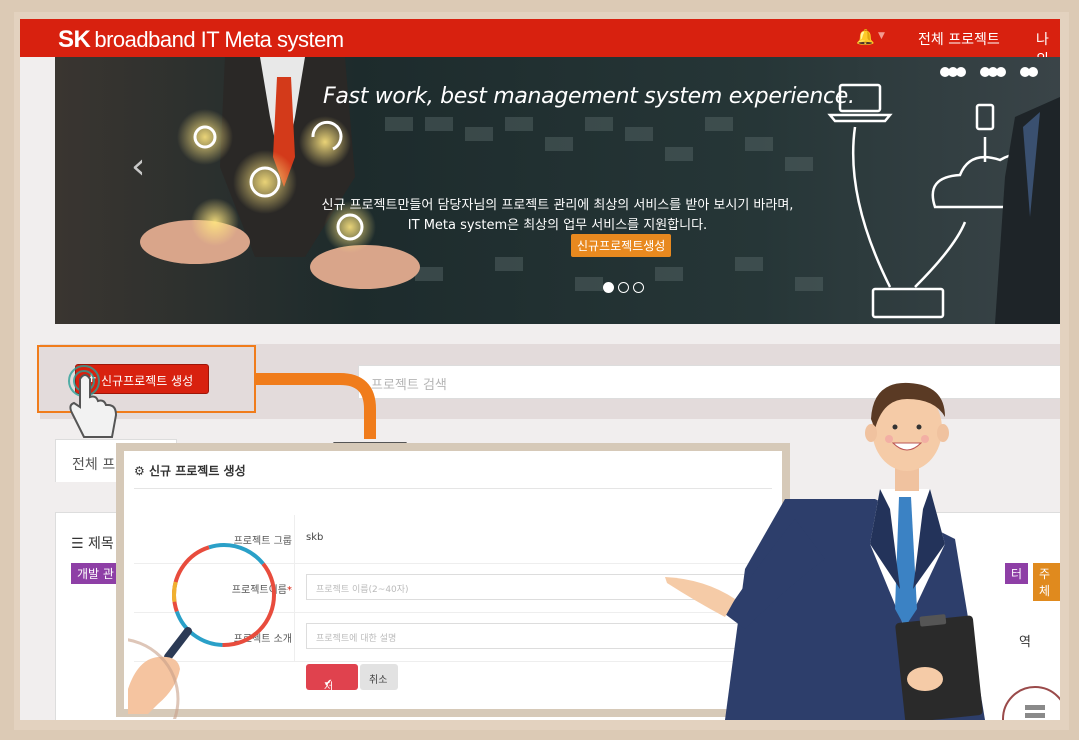 This screenshot has width=1079, height=740. I want to click on magnifier-icon, so click(202, 631).